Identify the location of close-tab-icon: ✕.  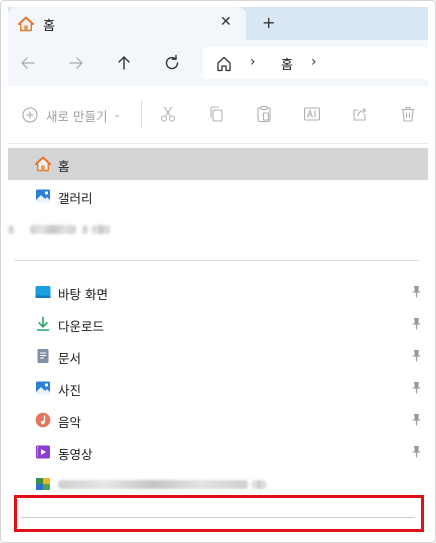
(226, 22).